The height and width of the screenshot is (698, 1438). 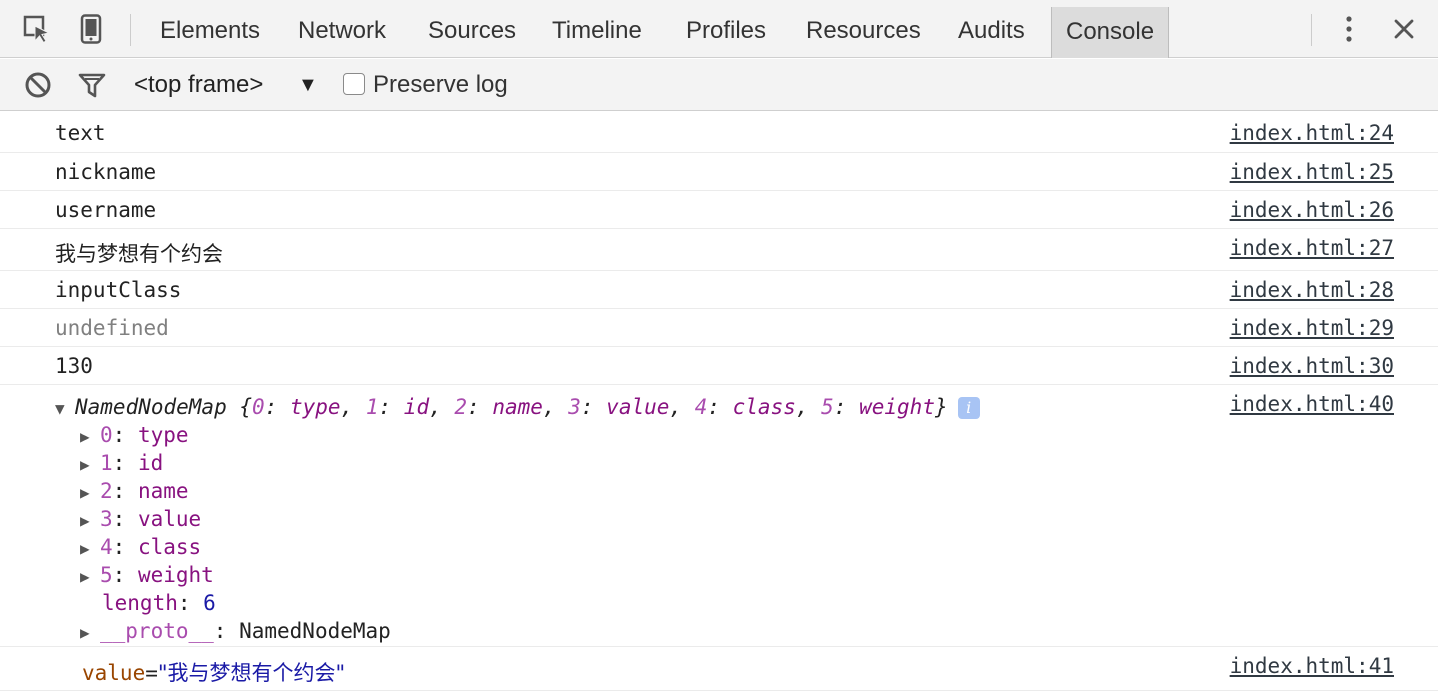 What do you see at coordinates (38, 85) in the screenshot?
I see `clear-console-icon` at bounding box center [38, 85].